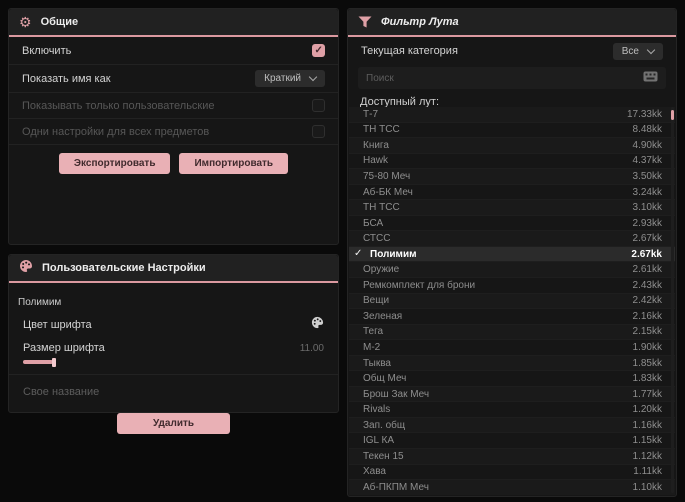 This screenshot has height=502, width=685. Describe the element at coordinates (650, 78) in the screenshot. I see `keyboard-icon` at that location.